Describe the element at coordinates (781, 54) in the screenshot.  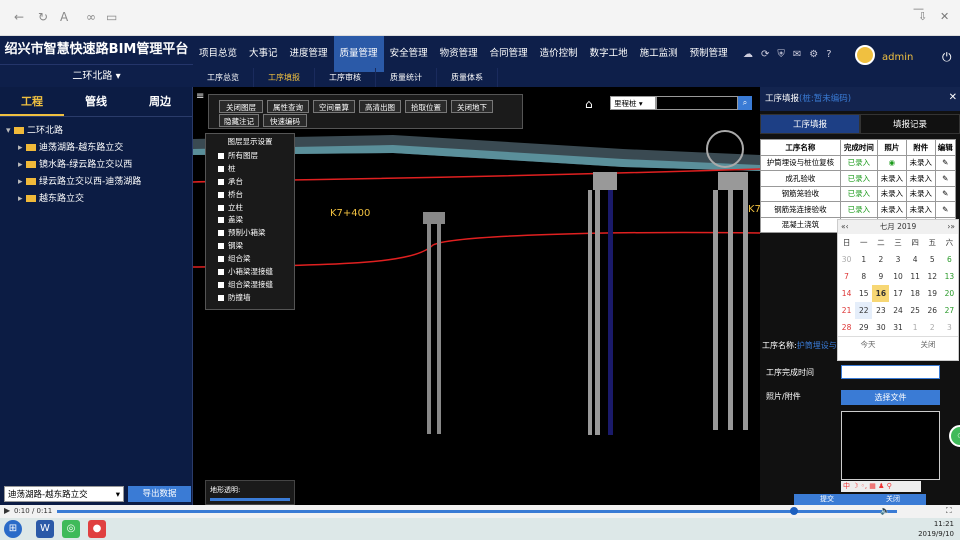
I see `shield-icon: ⛨` at that location.